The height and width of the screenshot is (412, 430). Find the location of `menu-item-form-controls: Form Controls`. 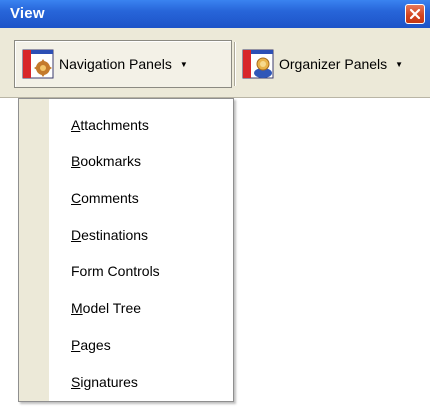

menu-item-form-controls: Form Controls is located at coordinates (115, 271).